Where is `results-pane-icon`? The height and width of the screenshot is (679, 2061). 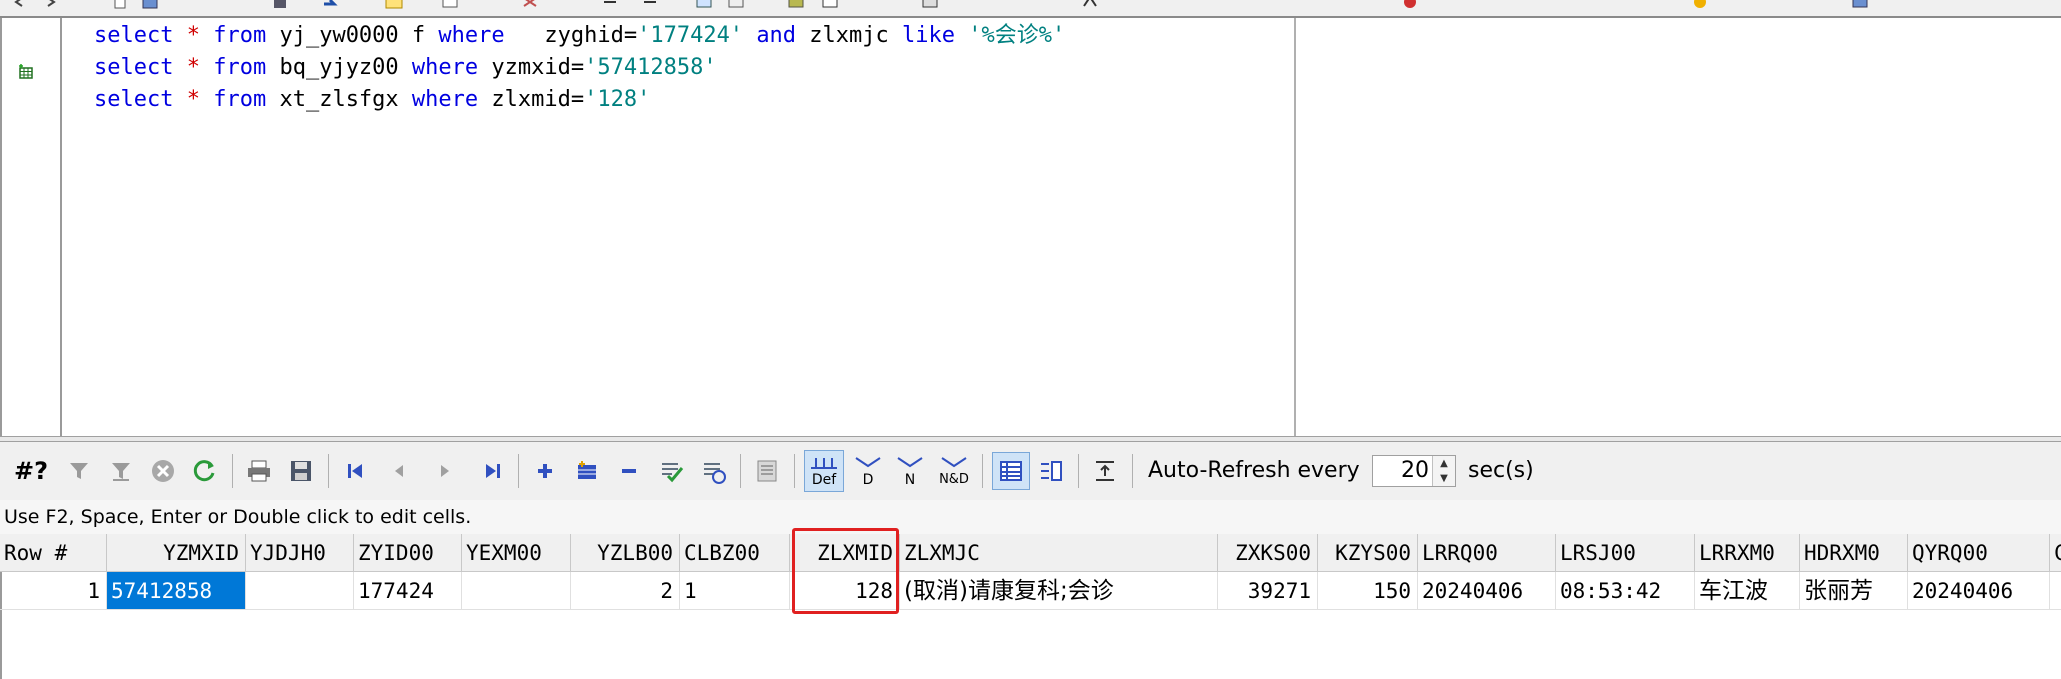
results-pane-icon is located at coordinates (704, 5).